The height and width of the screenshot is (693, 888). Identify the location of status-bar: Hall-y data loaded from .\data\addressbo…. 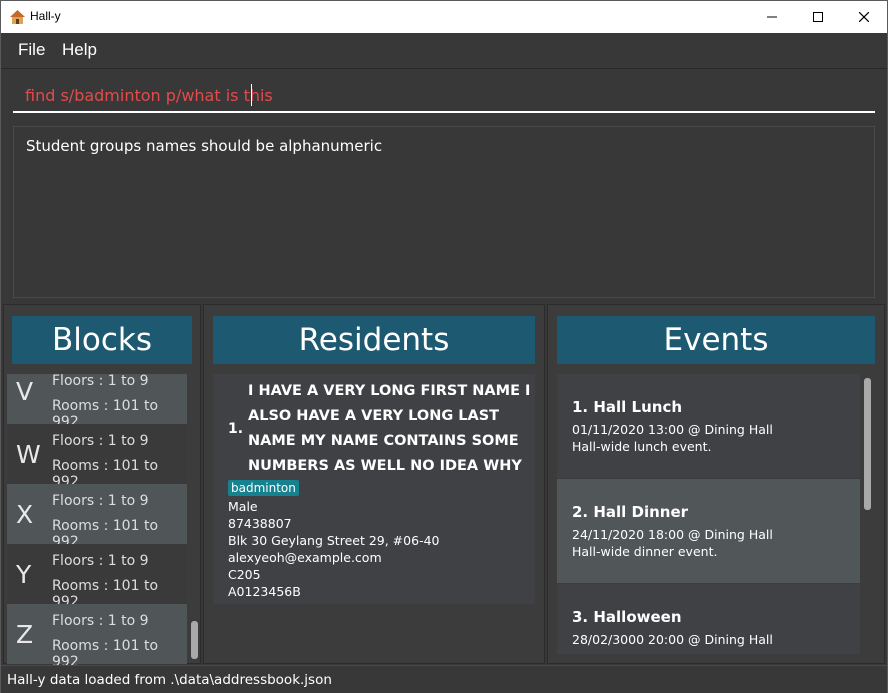
(444, 679).